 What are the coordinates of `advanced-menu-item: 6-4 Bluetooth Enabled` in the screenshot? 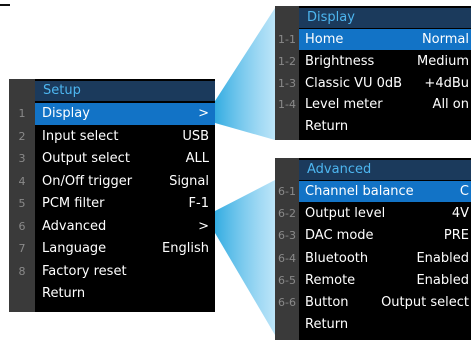 It's located at (374, 258).